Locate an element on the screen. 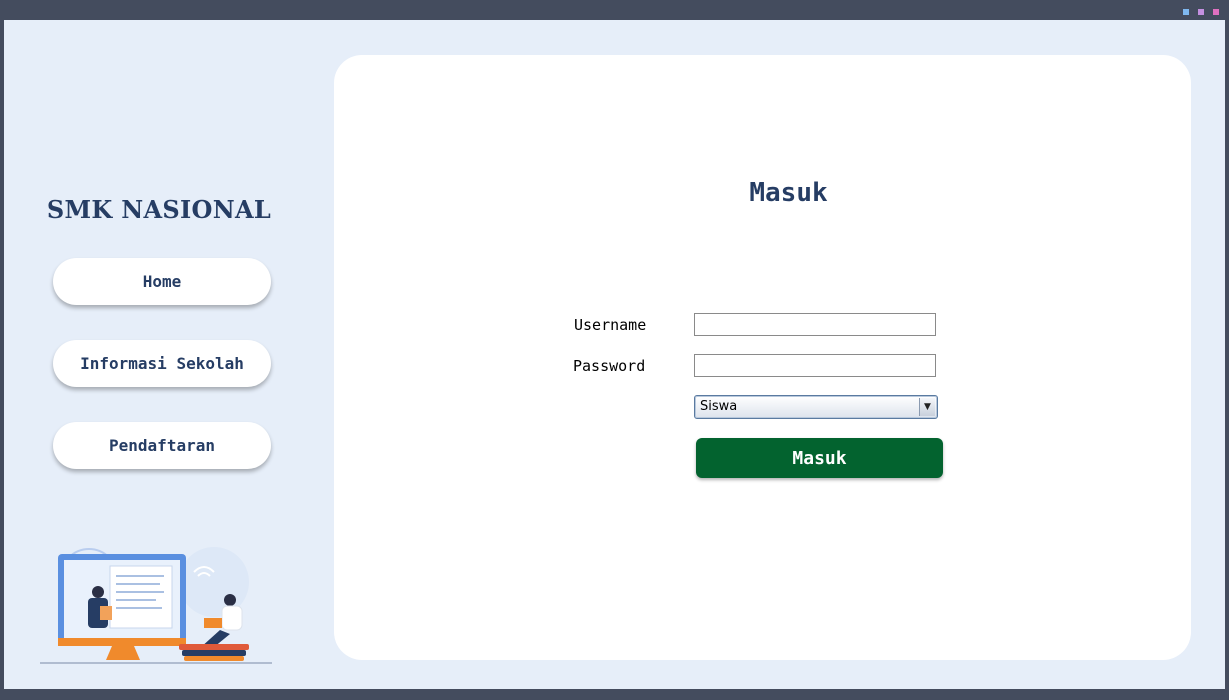 This screenshot has width=1229, height=700. role-select-value: Siswa is located at coordinates (719, 406).